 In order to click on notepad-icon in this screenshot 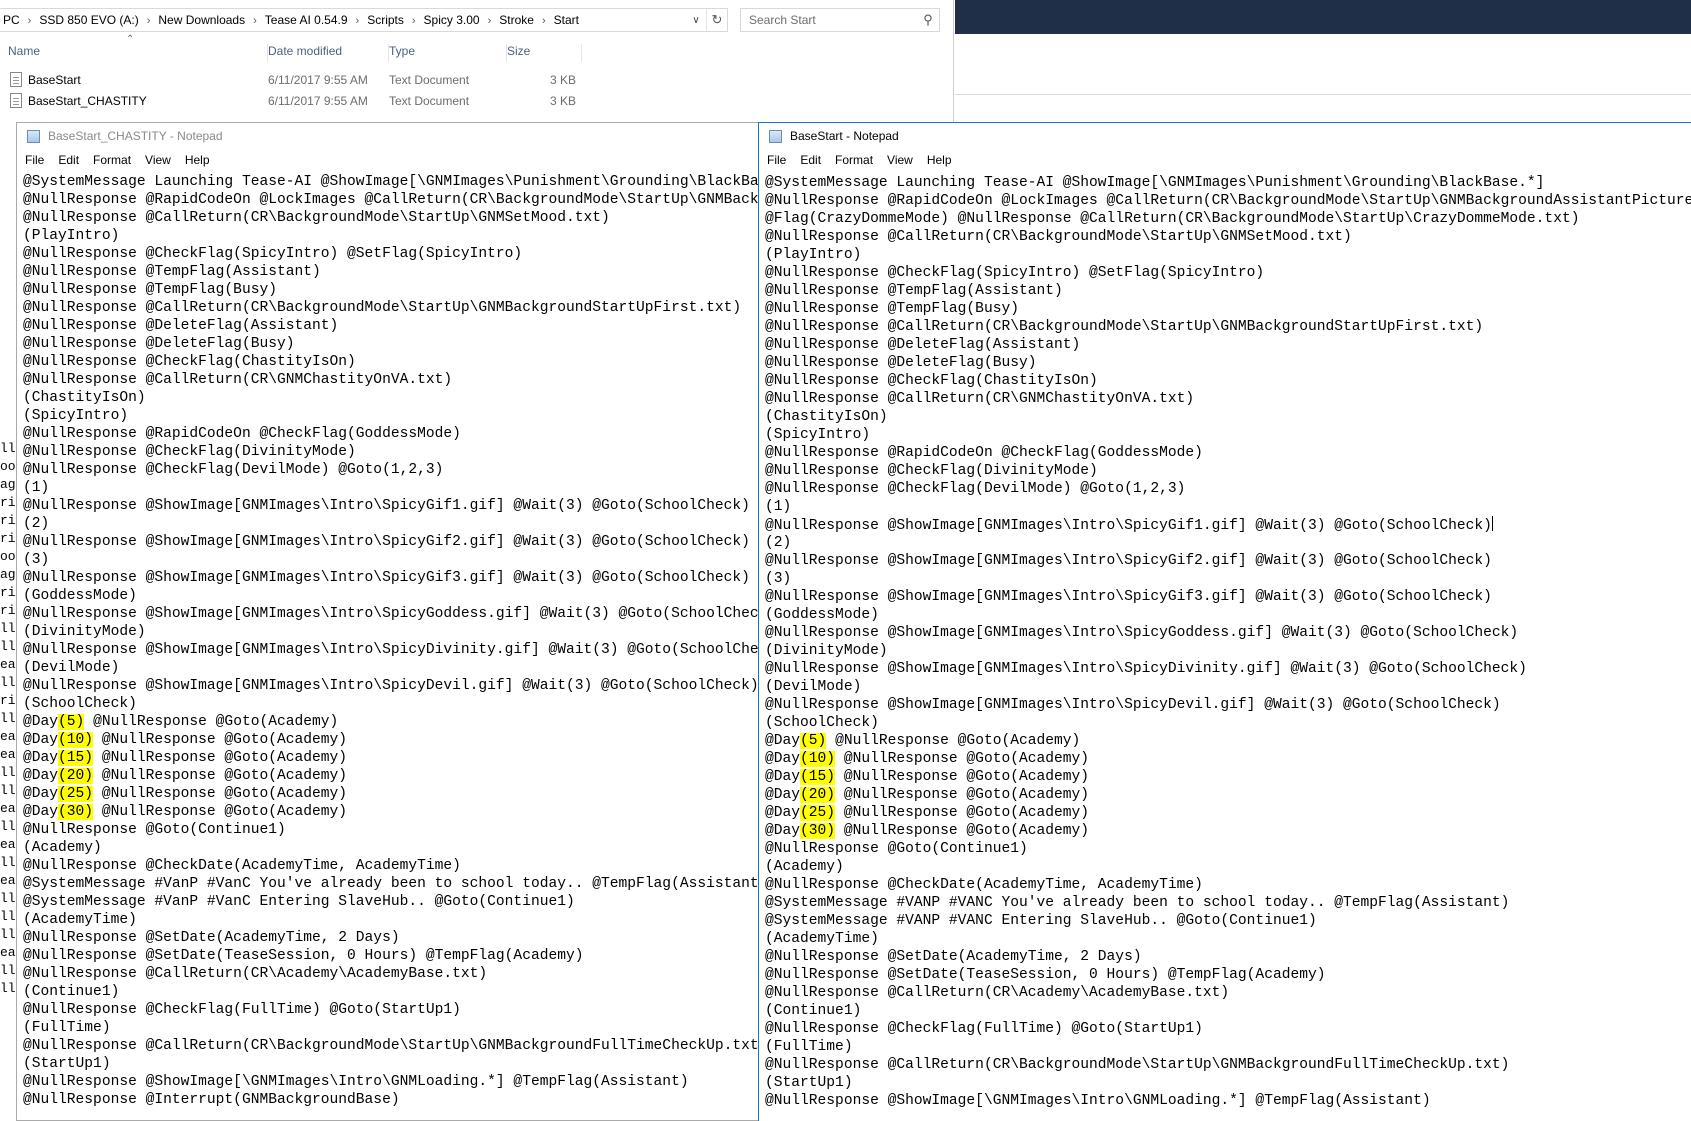, I will do `click(775, 136)`.